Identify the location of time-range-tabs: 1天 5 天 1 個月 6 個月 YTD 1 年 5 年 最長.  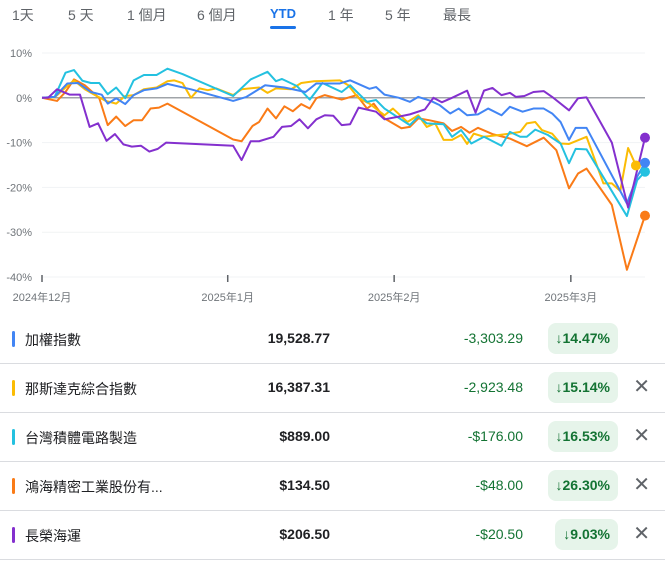
(332, 15).